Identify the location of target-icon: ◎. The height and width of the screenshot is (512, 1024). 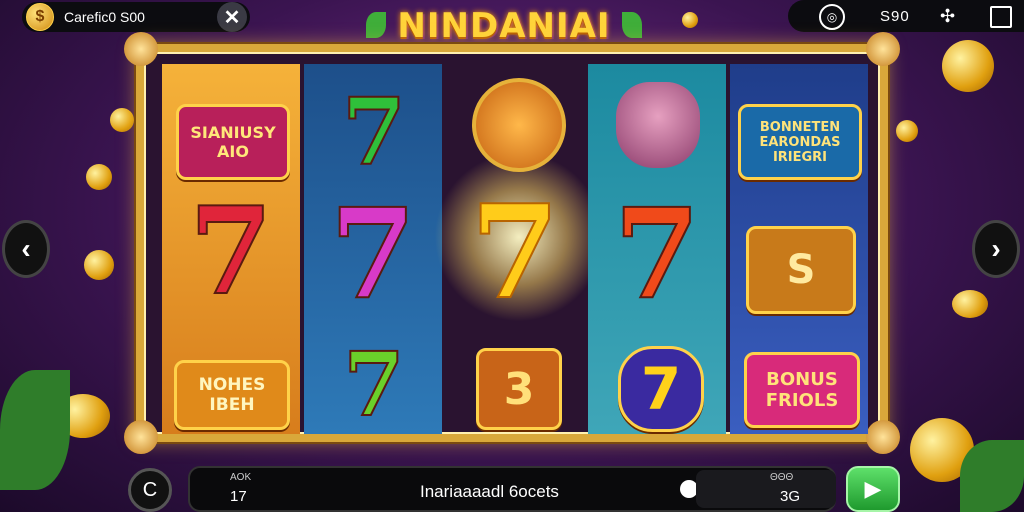
(832, 17).